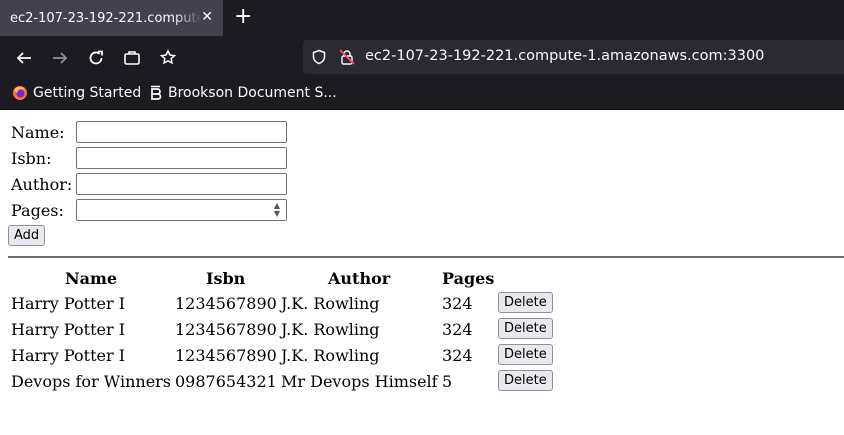 The height and width of the screenshot is (435, 844). What do you see at coordinates (24, 58) in the screenshot?
I see `back-arrow-icon` at bounding box center [24, 58].